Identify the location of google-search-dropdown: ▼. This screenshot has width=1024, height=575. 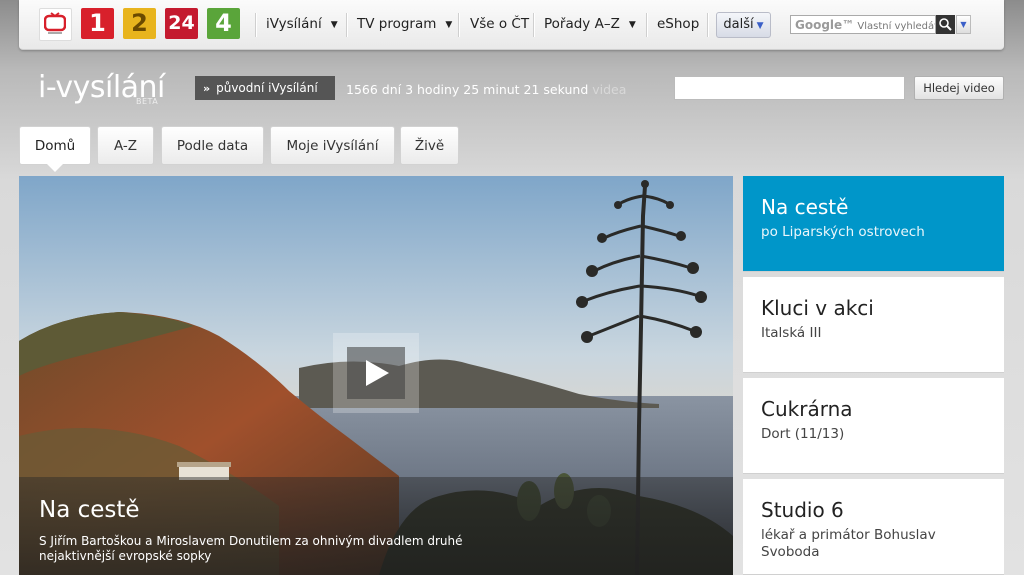
(963, 24).